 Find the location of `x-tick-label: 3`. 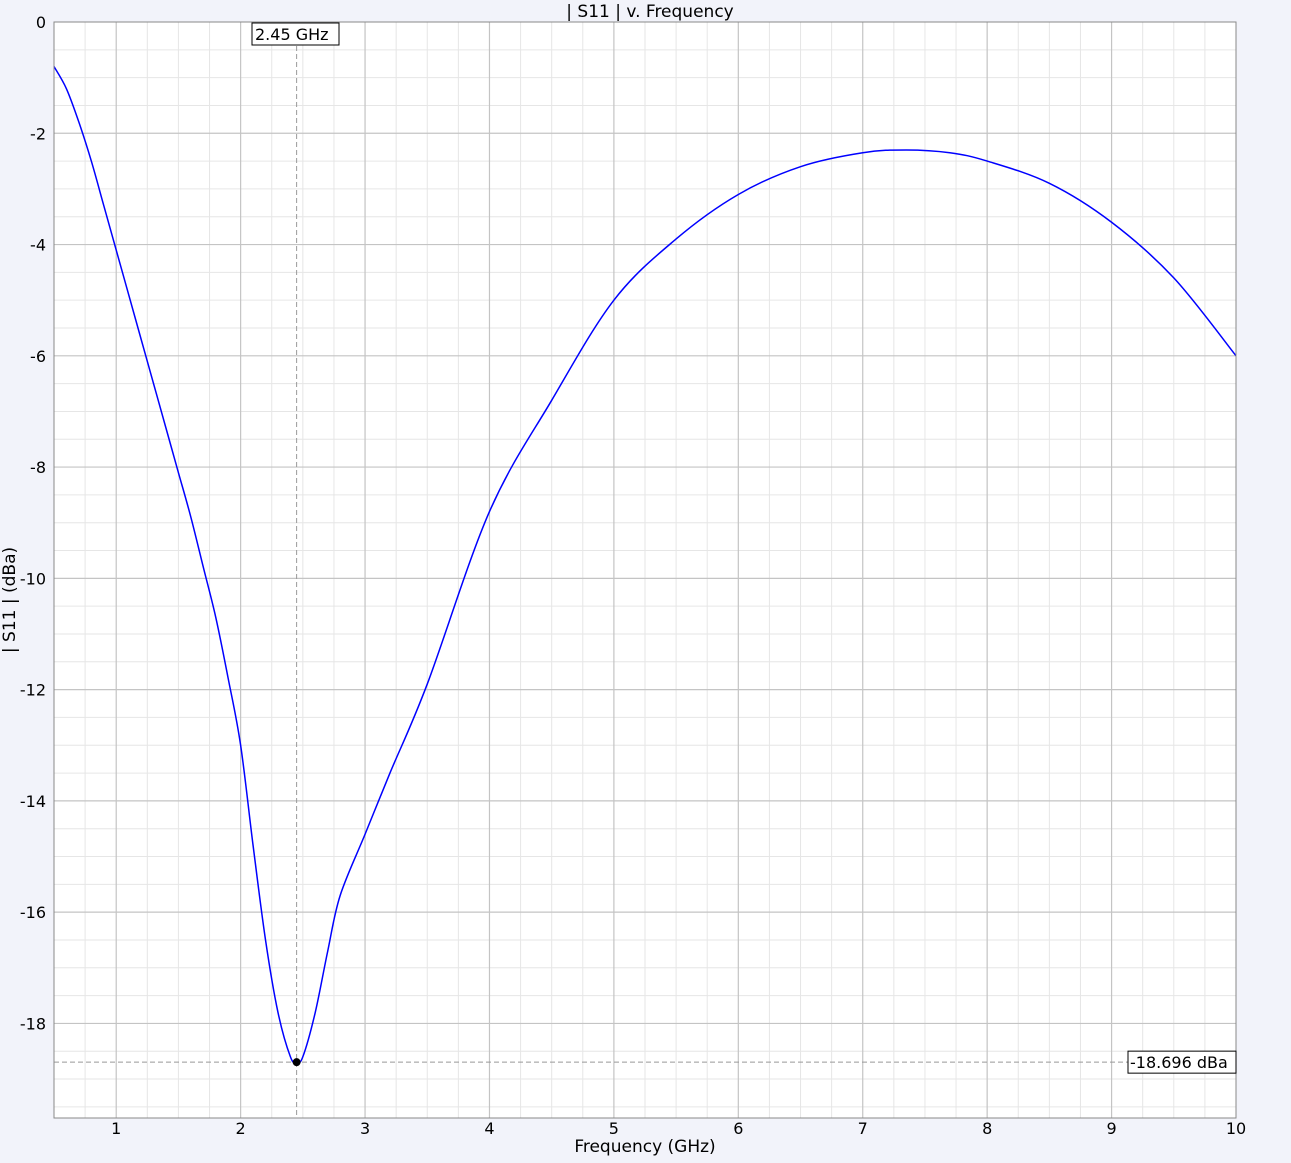

x-tick-label: 3 is located at coordinates (365, 1128).